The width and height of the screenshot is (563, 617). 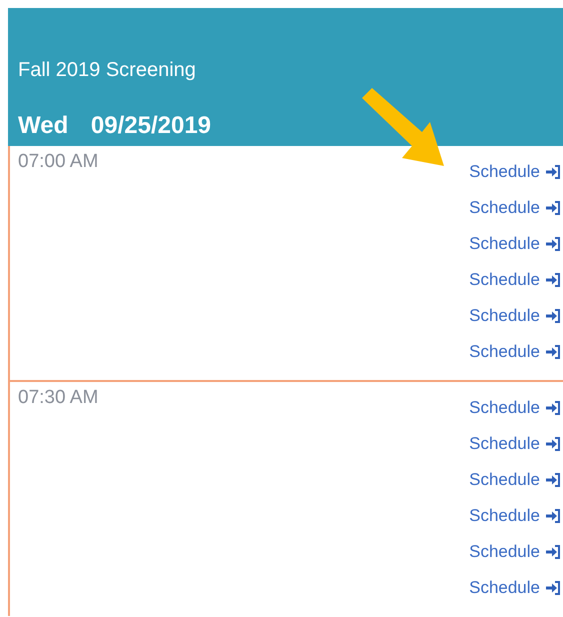 I want to click on event-title: Fall 2019 Screening, so click(x=107, y=70).